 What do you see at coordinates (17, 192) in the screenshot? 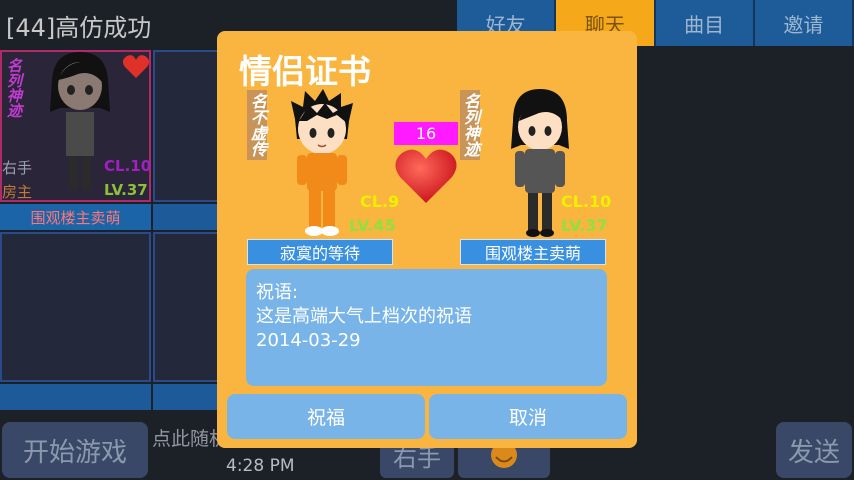
I see `player-host-badge: 房主` at bounding box center [17, 192].